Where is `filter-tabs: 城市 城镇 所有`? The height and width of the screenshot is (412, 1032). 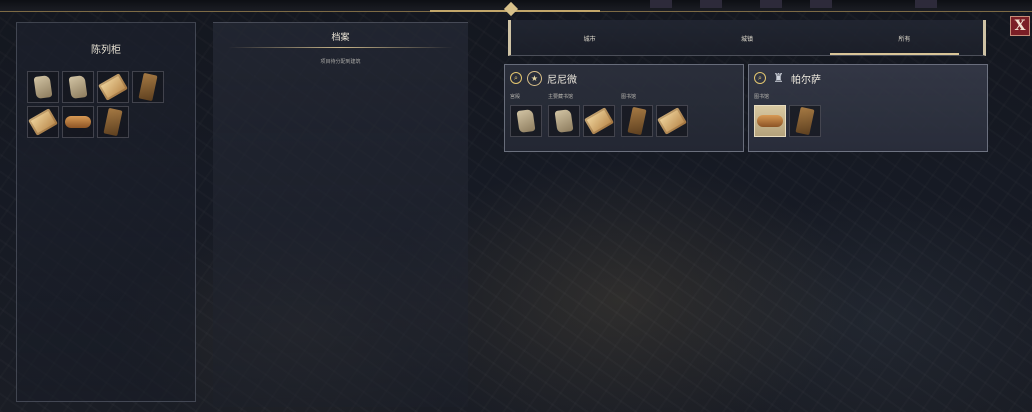 filter-tabs: 城市 城镇 所有 is located at coordinates (747, 38).